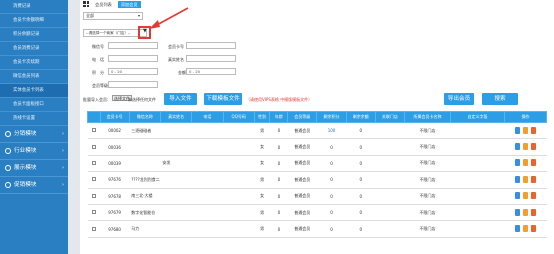 The height and width of the screenshot is (254, 554). Describe the element at coordinates (108, 33) in the screenshot. I see `store-select-value: --请选择一个商家（门店）--` at that location.